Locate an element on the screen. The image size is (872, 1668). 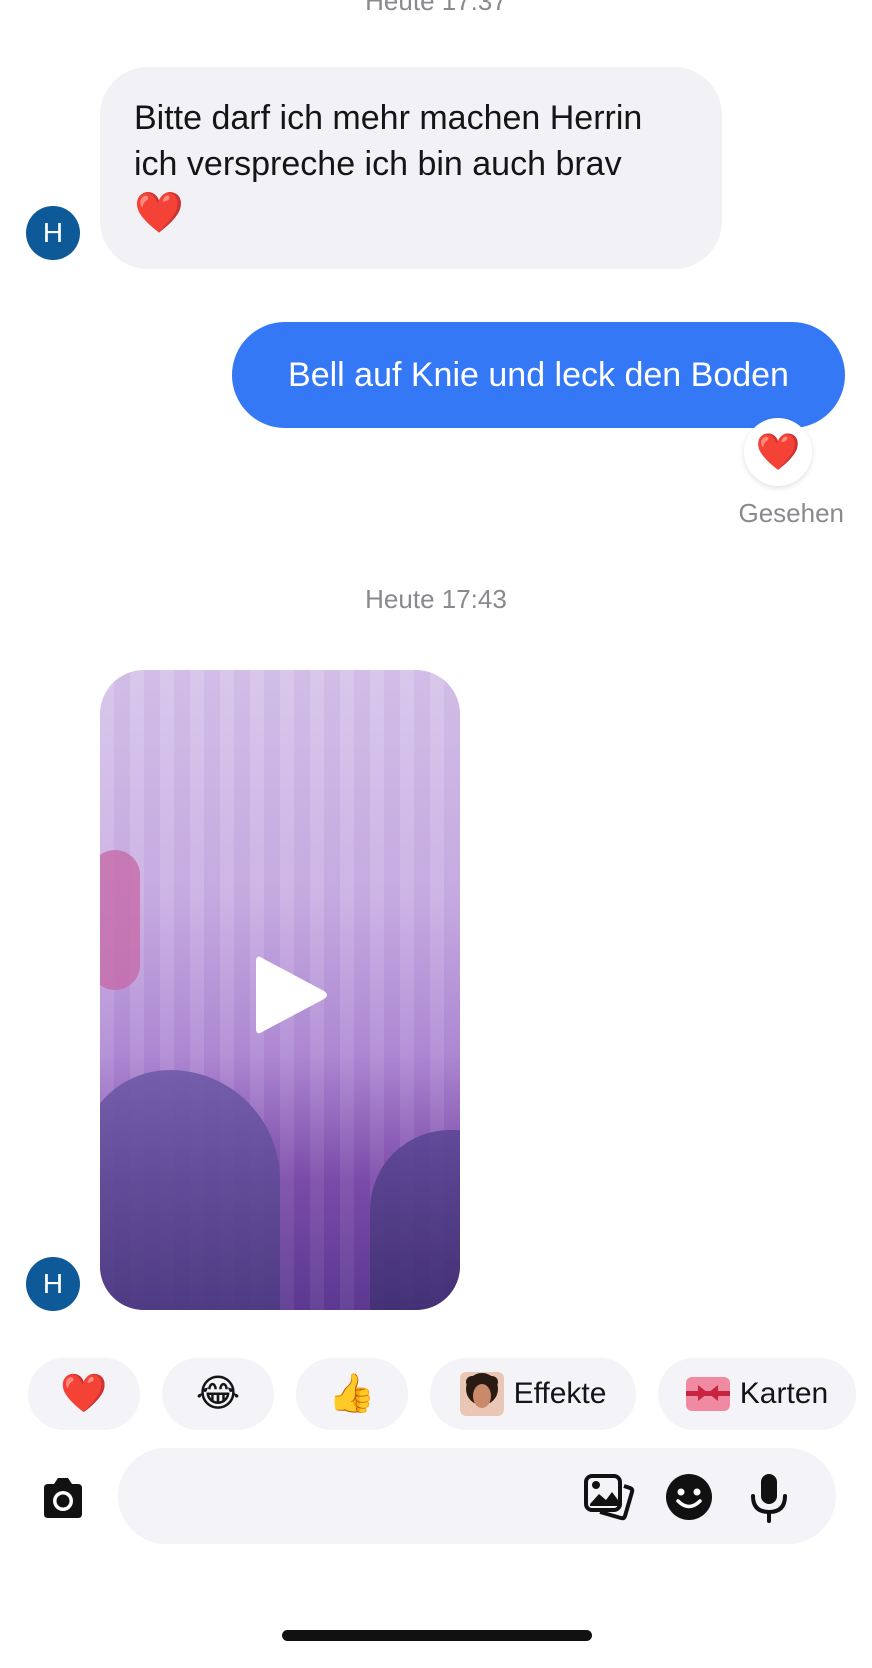
incoming-message-line: Bitte darf ich mehr machen Herrin is located at coordinates (388, 118).